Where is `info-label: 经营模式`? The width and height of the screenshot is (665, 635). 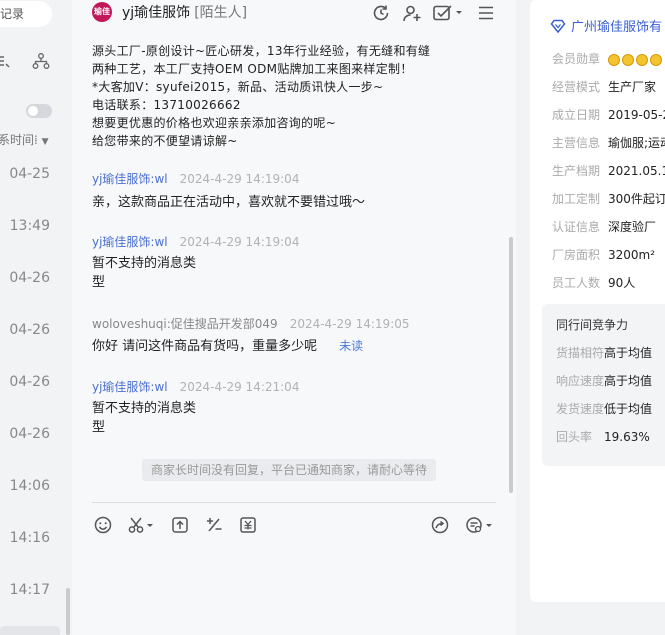
info-label: 经营模式 is located at coordinates (576, 87).